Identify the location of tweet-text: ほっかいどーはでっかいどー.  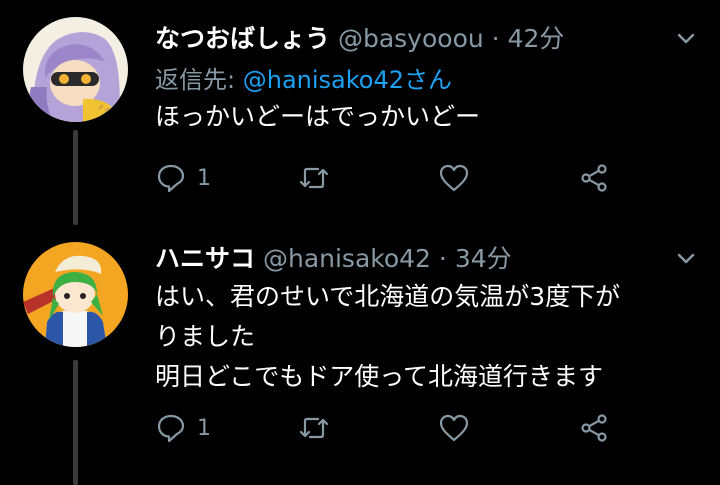
(317, 117).